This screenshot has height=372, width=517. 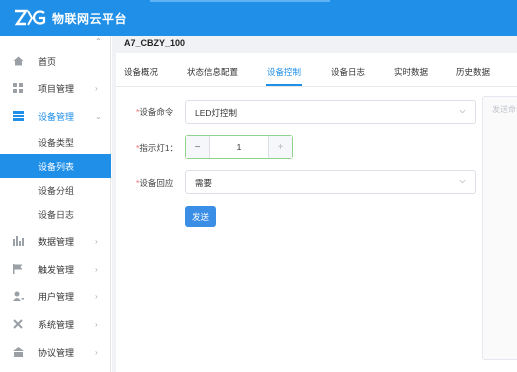 What do you see at coordinates (216, 113) in the screenshot?
I see `command-select-value: LED灯控制` at bounding box center [216, 113].